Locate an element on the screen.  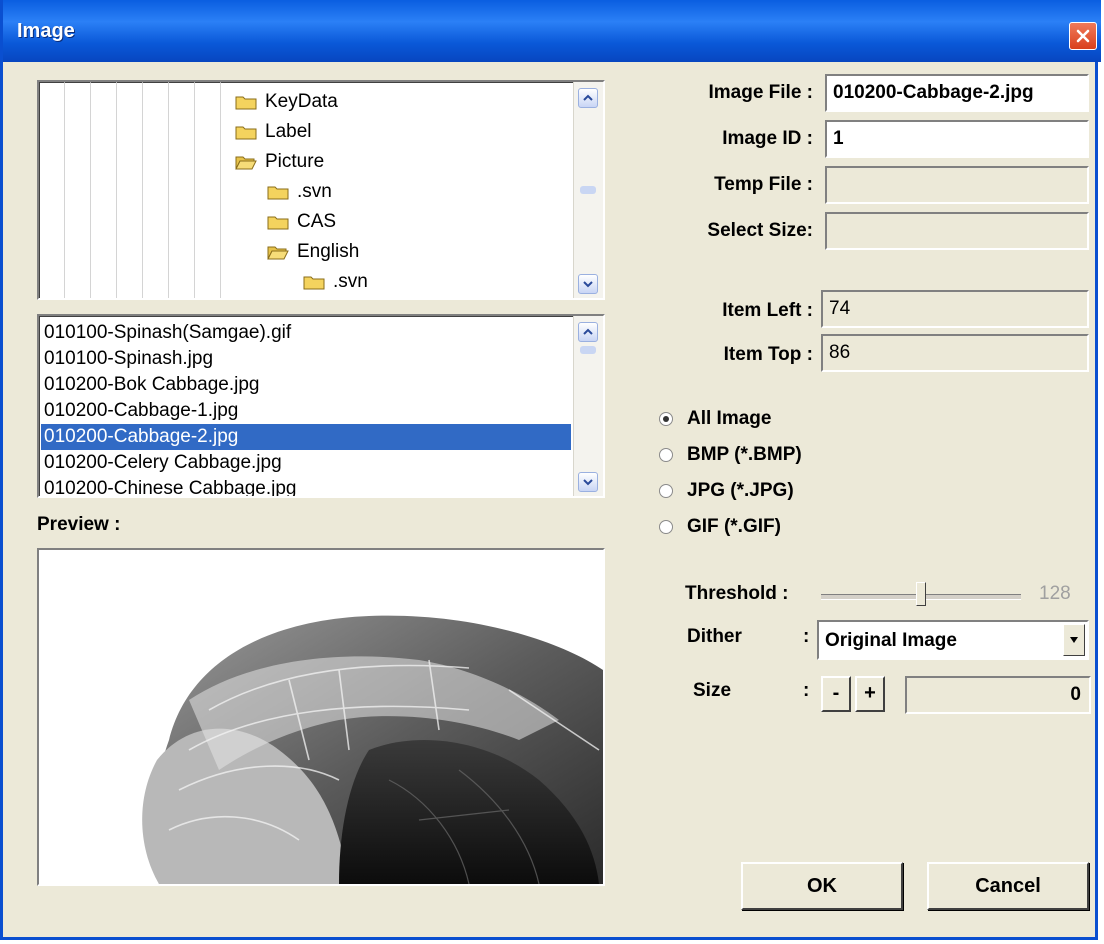
dither-selected-value: Original Image is located at coordinates (891, 640).